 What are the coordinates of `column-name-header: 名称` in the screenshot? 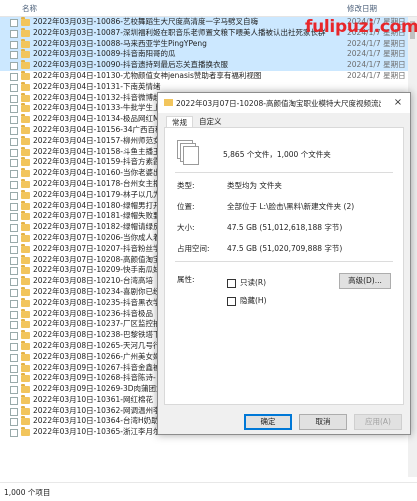 It's located at (29, 8).